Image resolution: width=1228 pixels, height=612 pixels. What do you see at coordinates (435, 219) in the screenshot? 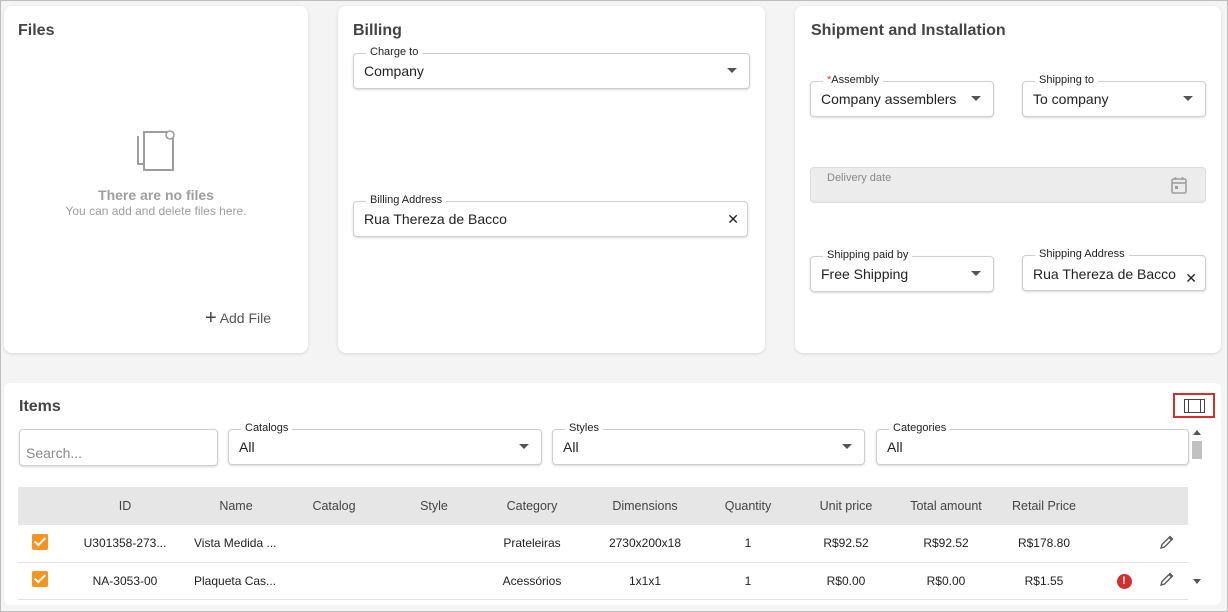
I see `billing-address-value: Rua Thereza de Bacco` at bounding box center [435, 219].